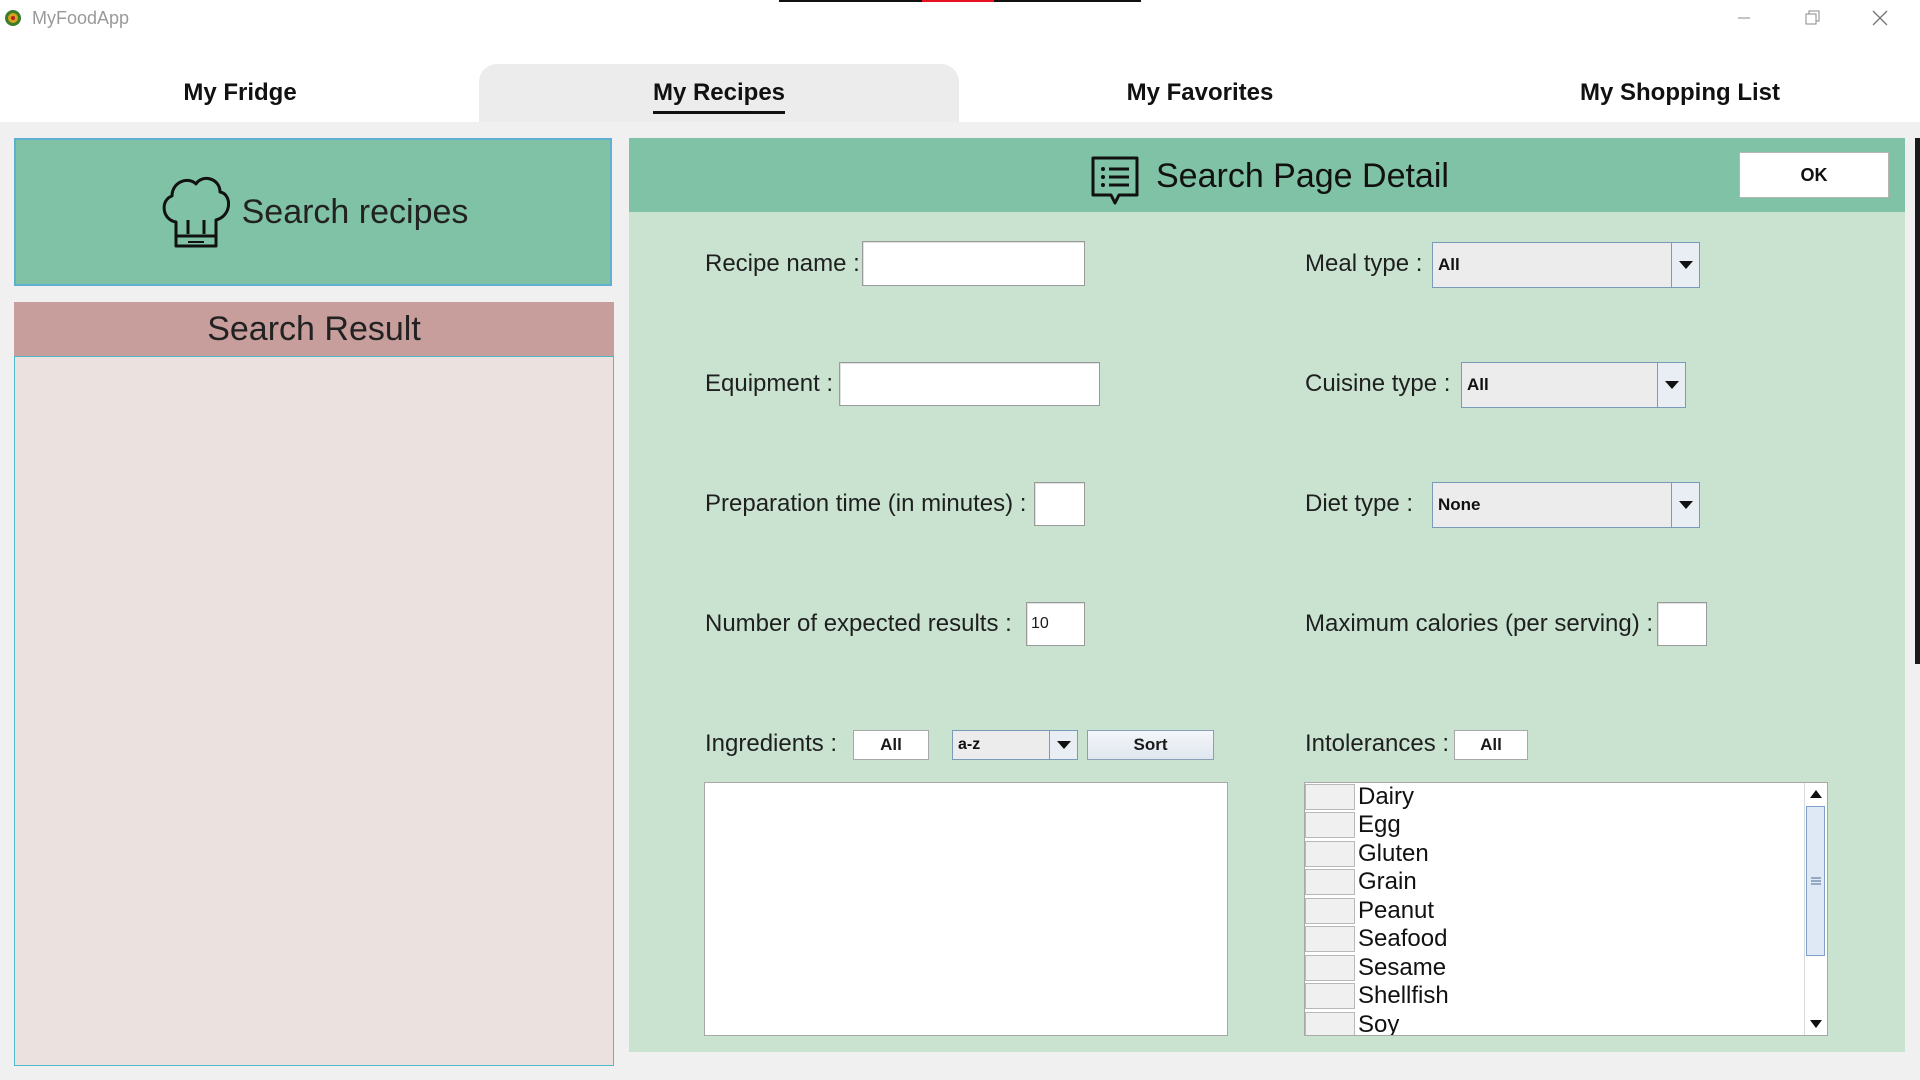 The image size is (1920, 1080). Describe the element at coordinates (1379, 1023) in the screenshot. I see `intolerance-label: Soy` at that location.